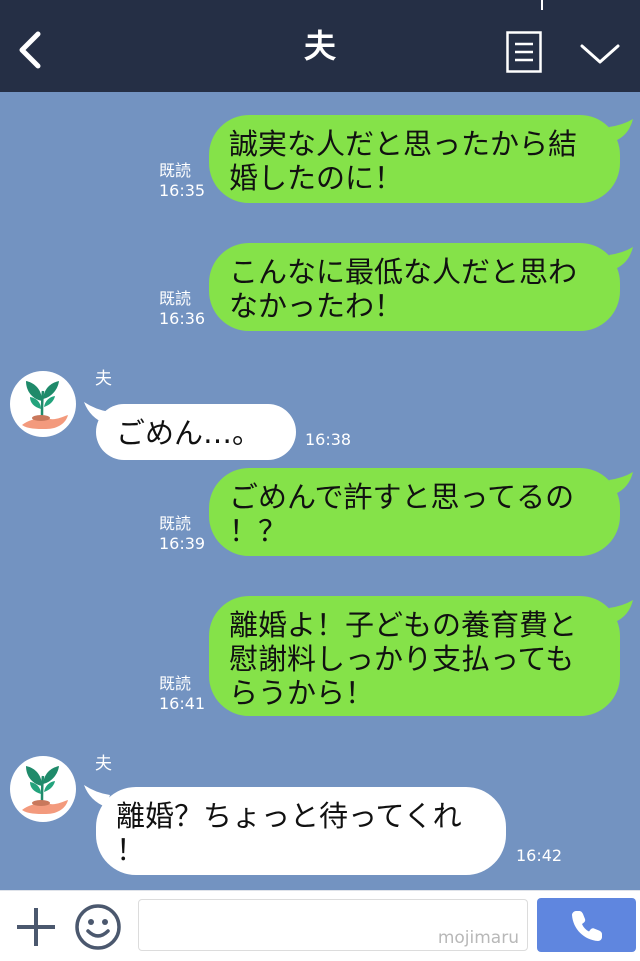 The height and width of the screenshot is (961, 640). What do you see at coordinates (333, 925) in the screenshot?
I see `message-input: mojimaru` at bounding box center [333, 925].